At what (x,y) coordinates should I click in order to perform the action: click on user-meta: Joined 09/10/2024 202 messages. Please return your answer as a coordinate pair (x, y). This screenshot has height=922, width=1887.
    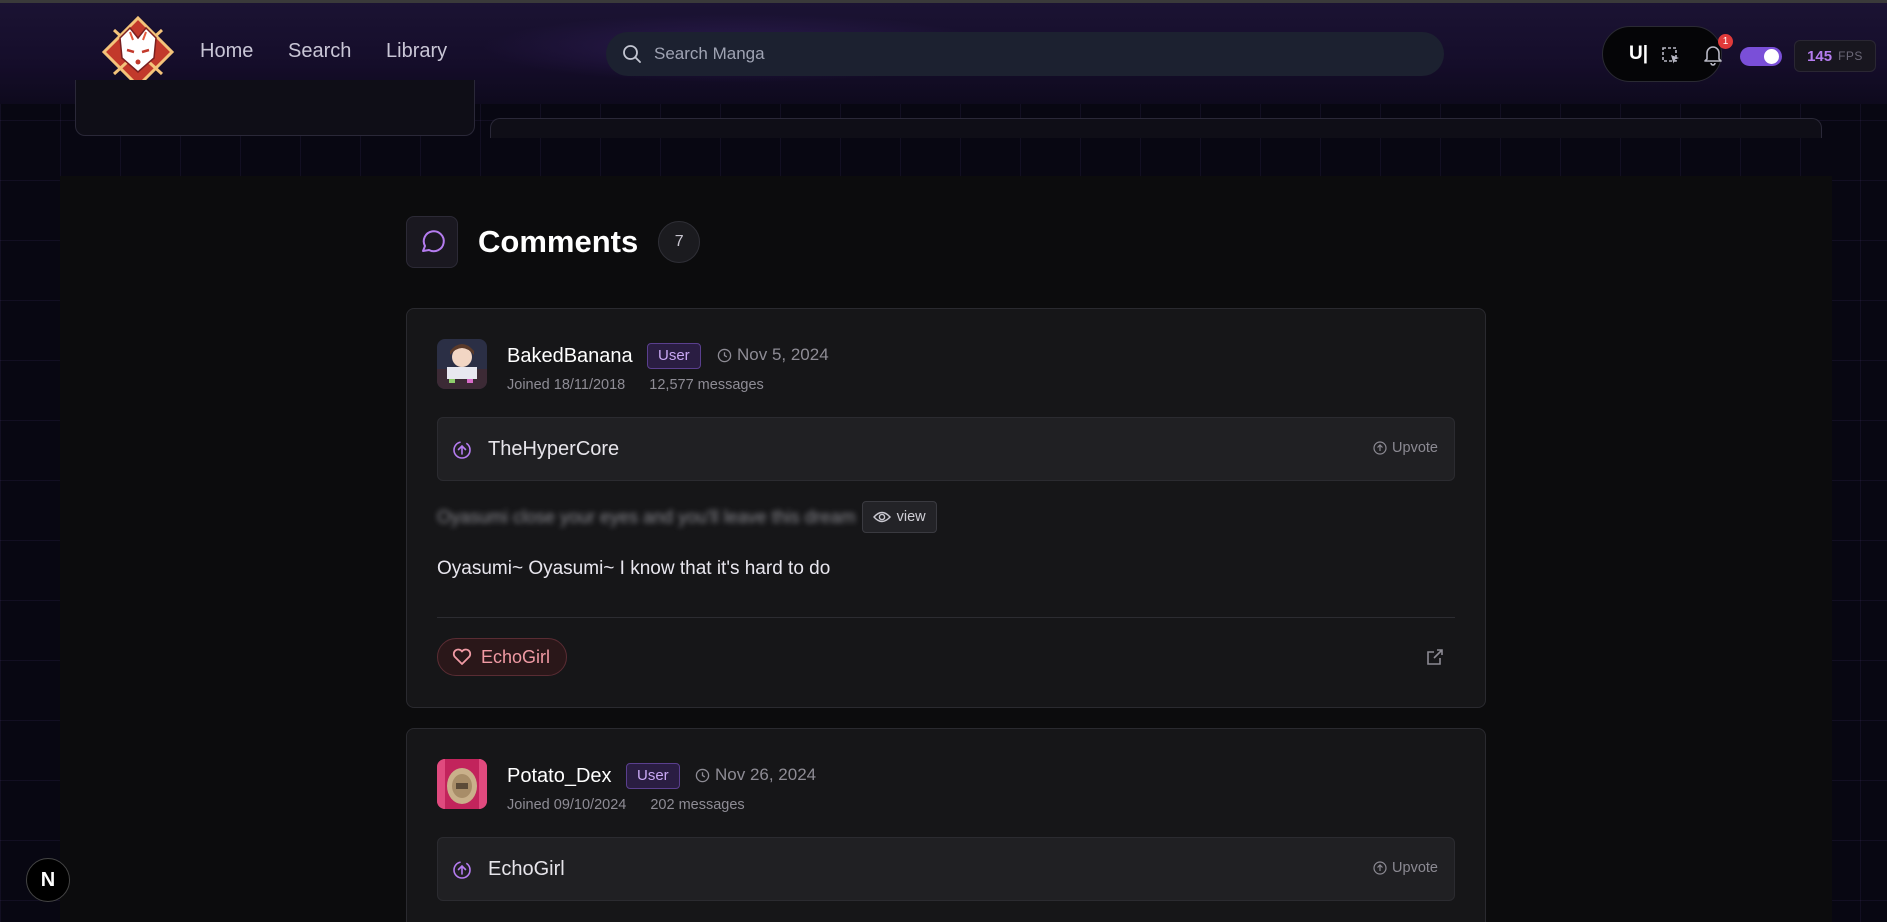
    Looking at the image, I should click on (626, 805).